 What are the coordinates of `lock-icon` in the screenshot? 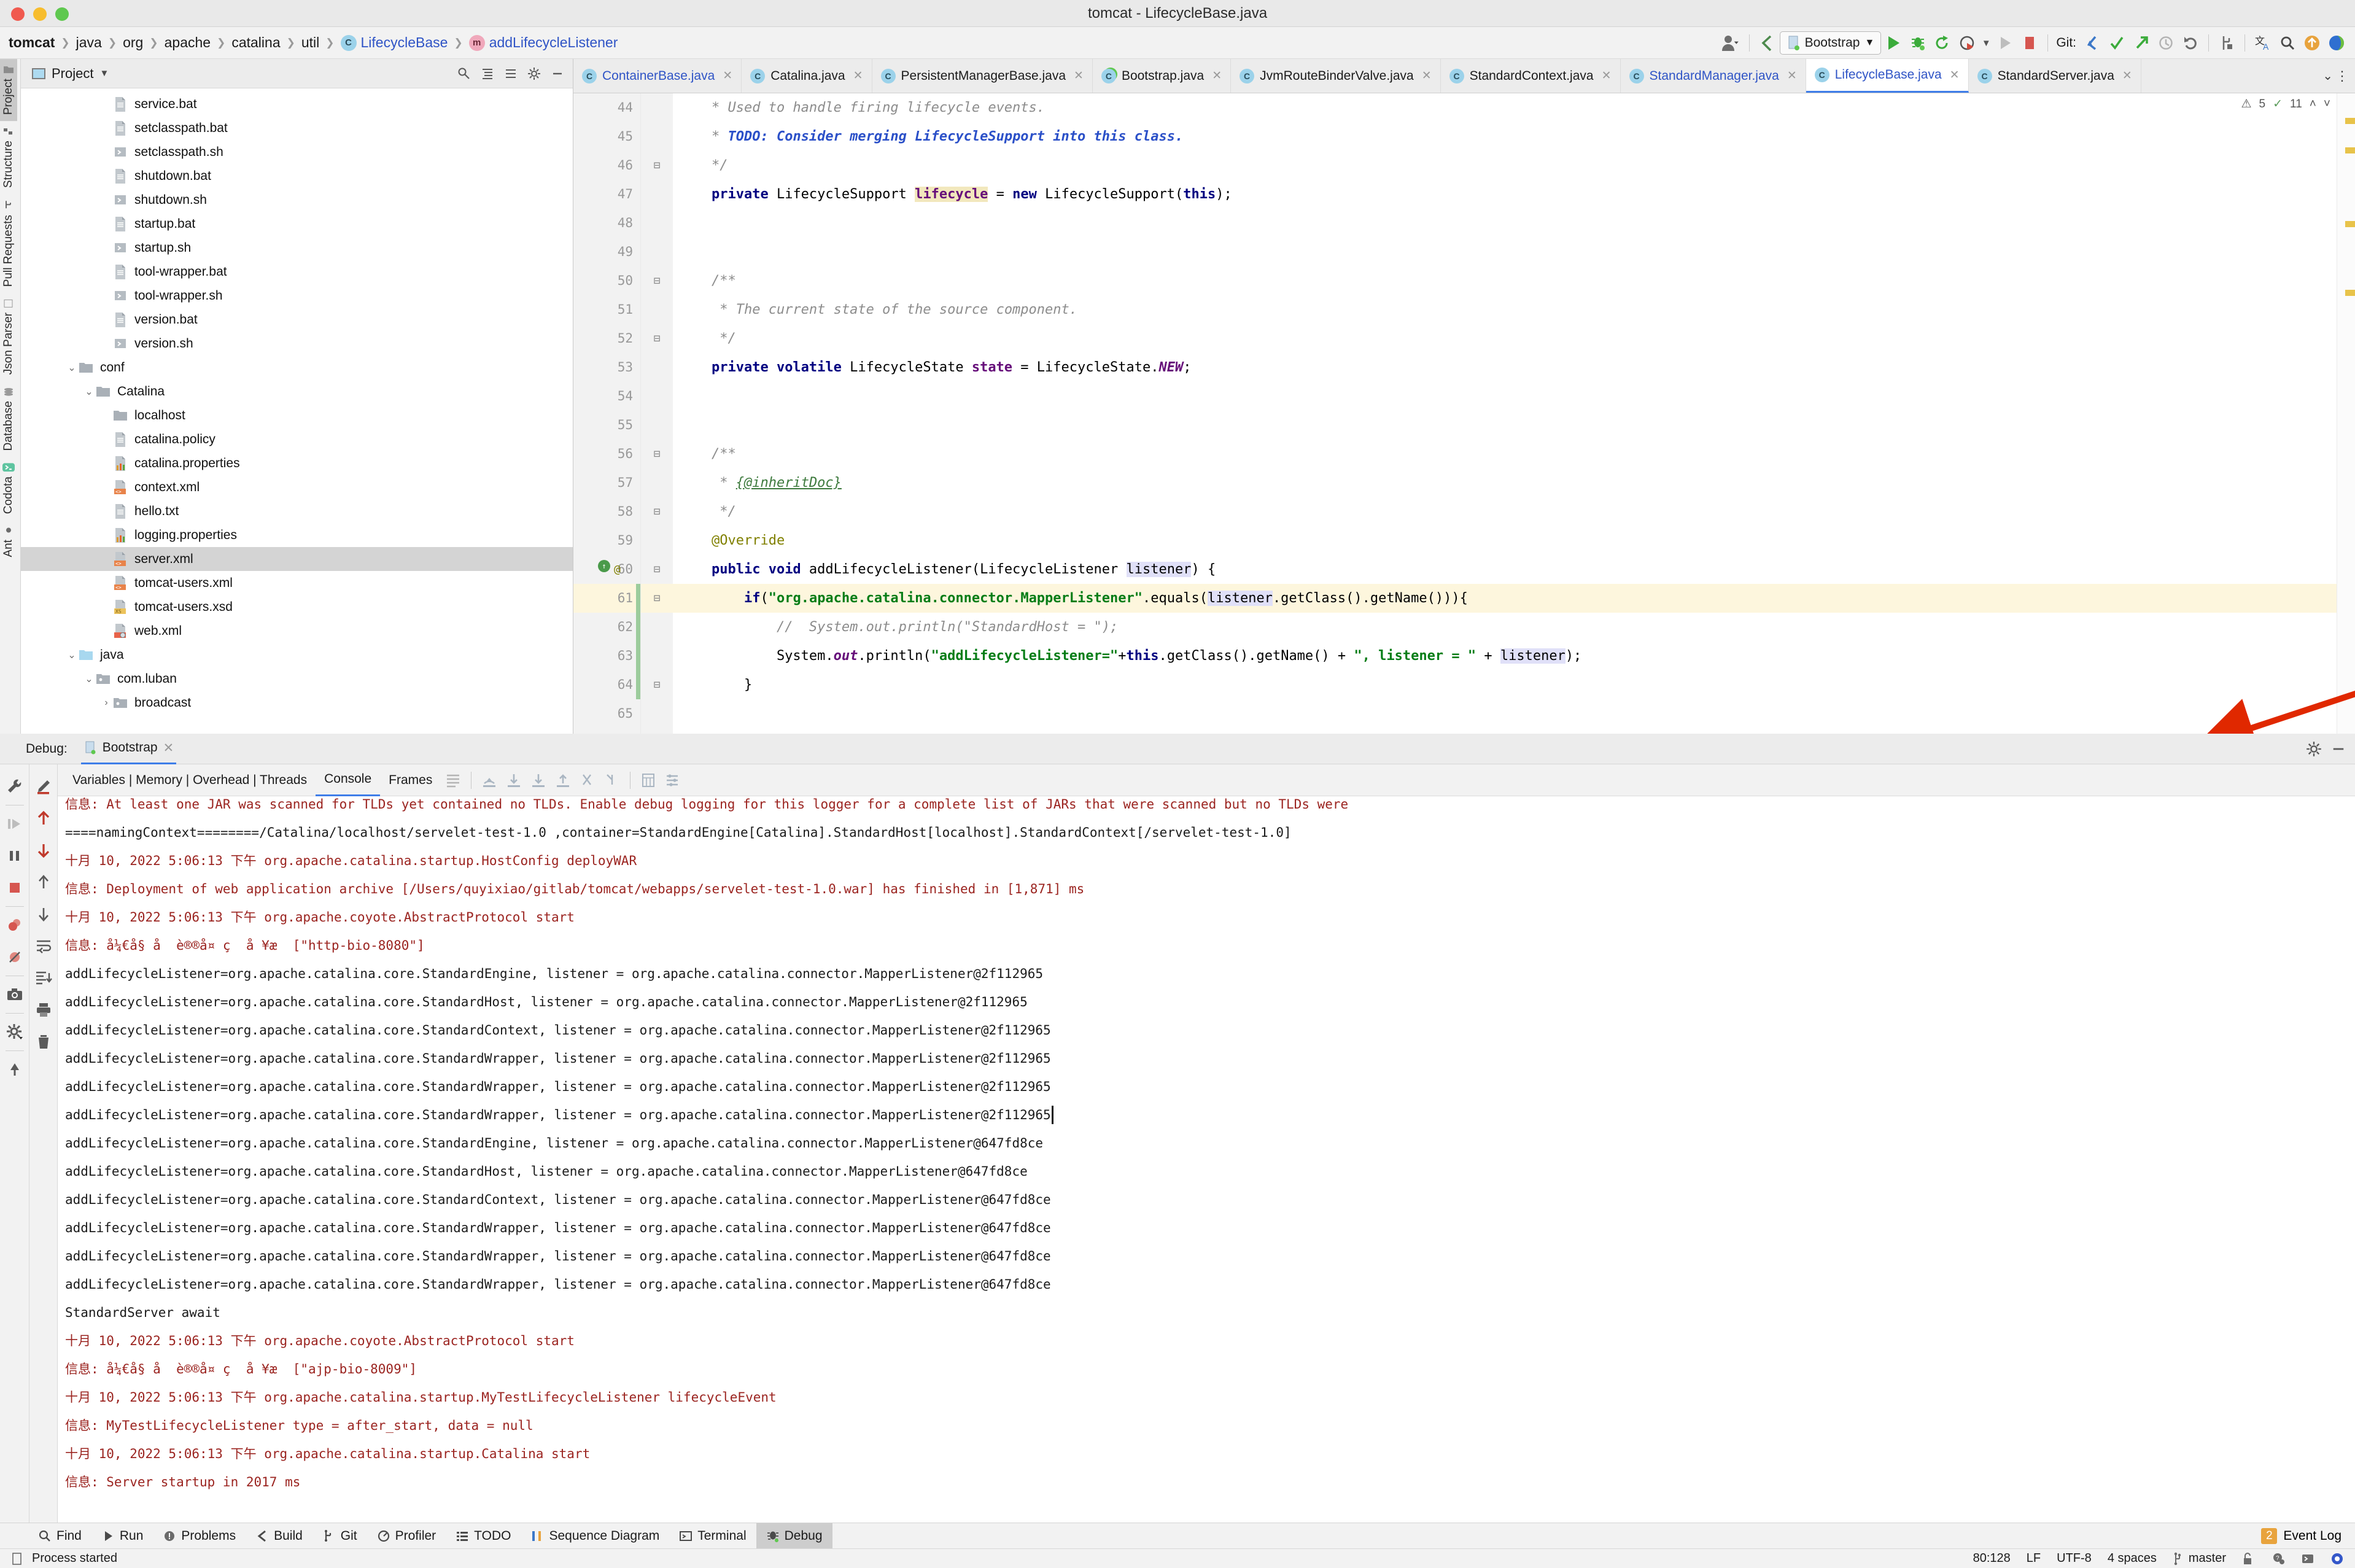 It's located at (2249, 1559).